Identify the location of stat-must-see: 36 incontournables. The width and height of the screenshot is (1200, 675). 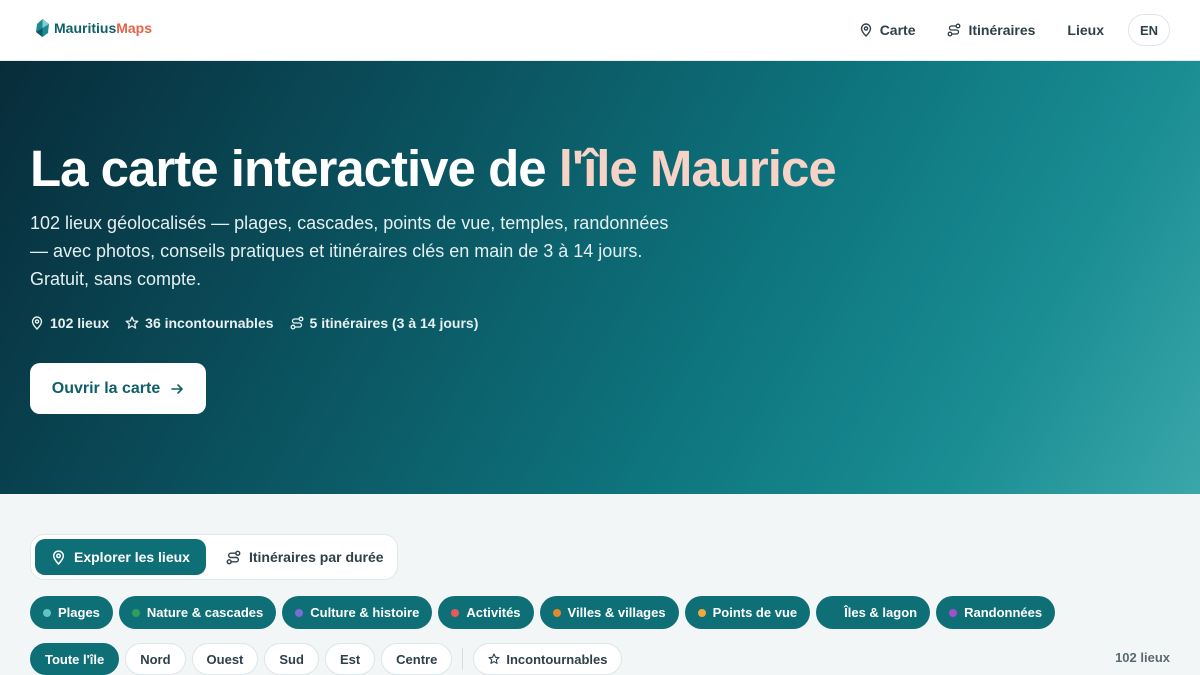
(199, 323).